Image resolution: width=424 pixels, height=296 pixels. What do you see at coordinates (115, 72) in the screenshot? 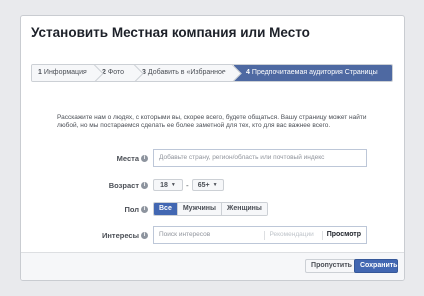
I see `step-label: Фото` at bounding box center [115, 72].